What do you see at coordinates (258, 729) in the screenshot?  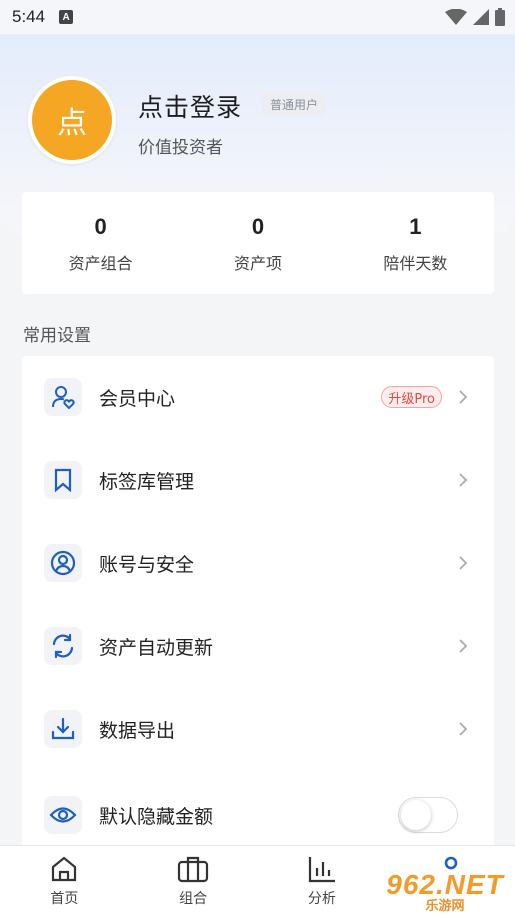 I see `settings-item-export: 数据导出` at bounding box center [258, 729].